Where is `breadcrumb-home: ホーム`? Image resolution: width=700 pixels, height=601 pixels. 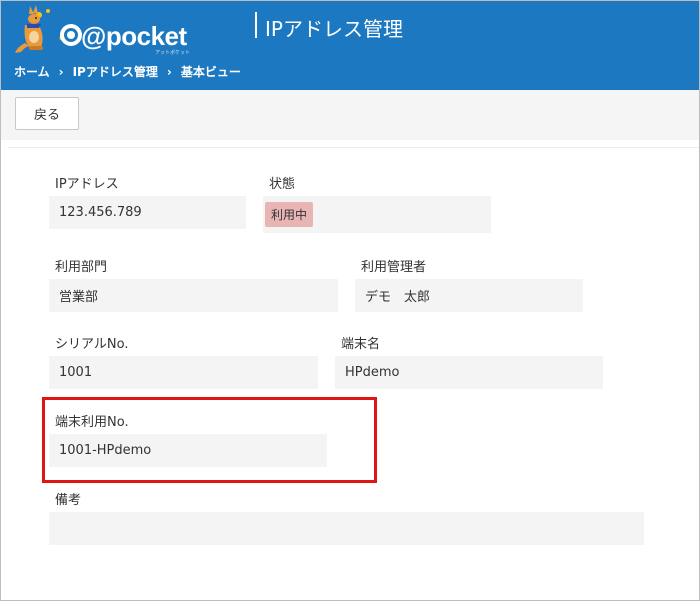
breadcrumb-home: ホーム is located at coordinates (32, 71).